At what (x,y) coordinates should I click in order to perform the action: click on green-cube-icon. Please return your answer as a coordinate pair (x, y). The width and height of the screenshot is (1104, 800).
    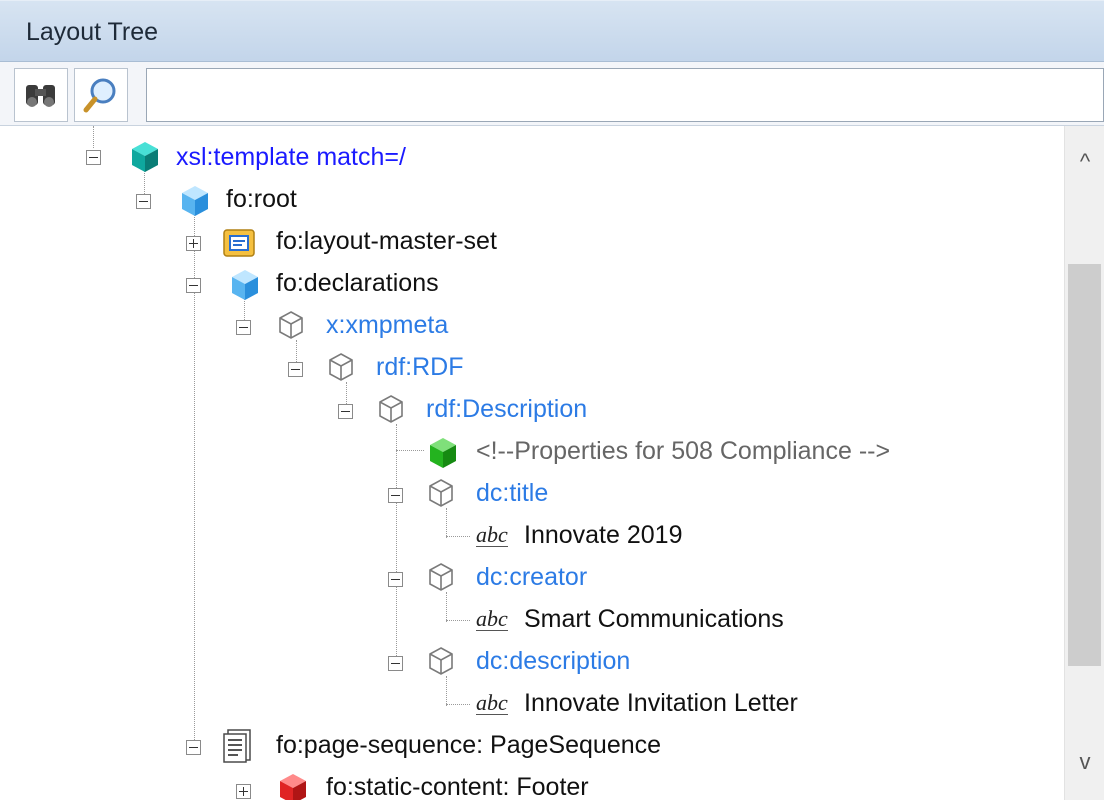
    Looking at the image, I should click on (443, 453).